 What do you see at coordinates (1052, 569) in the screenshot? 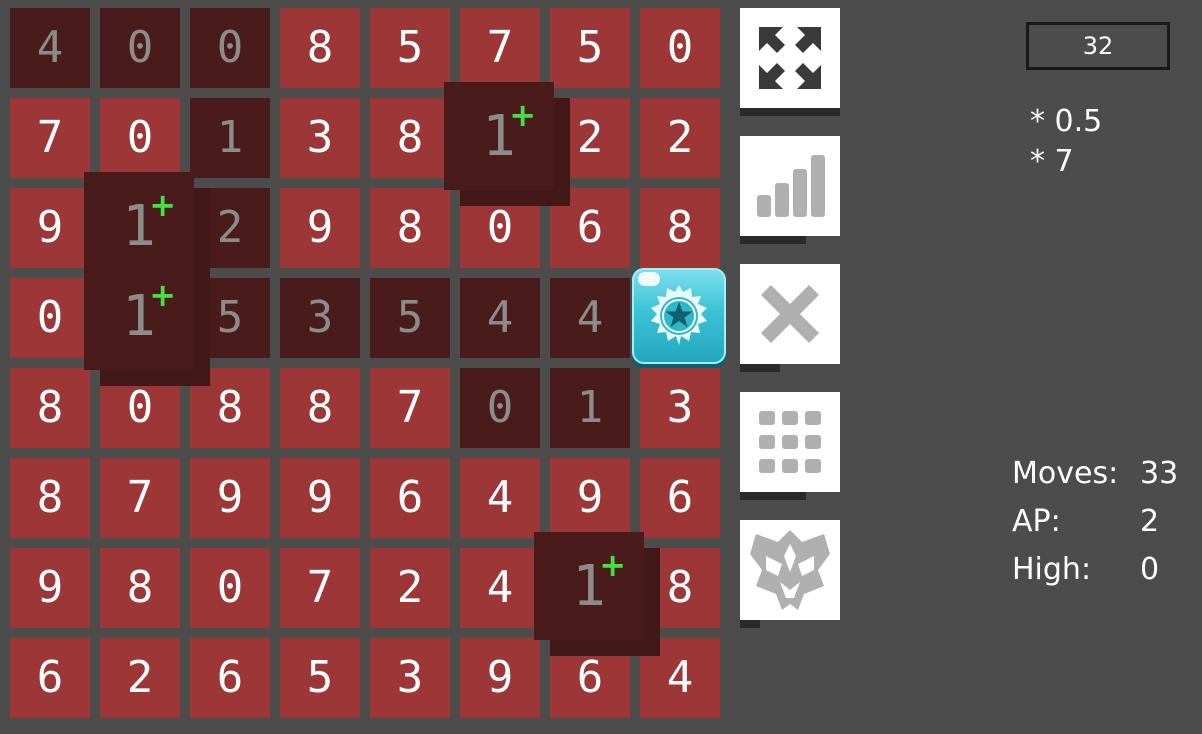
I see `high-label: High:` at bounding box center [1052, 569].